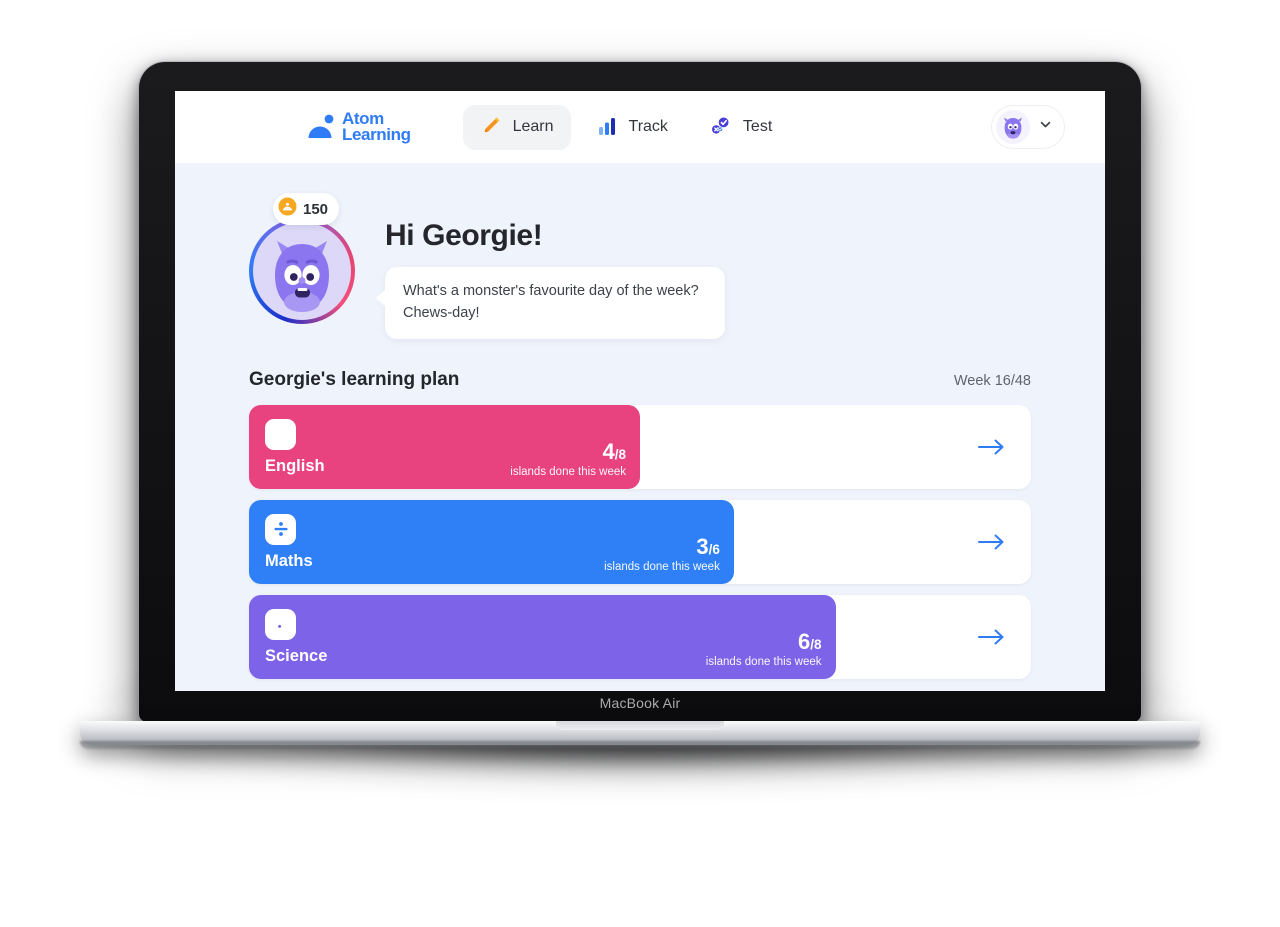 The image size is (1280, 927). Describe the element at coordinates (662, 566) in the screenshot. I see `subject-caption-maths: islands done this week` at that location.